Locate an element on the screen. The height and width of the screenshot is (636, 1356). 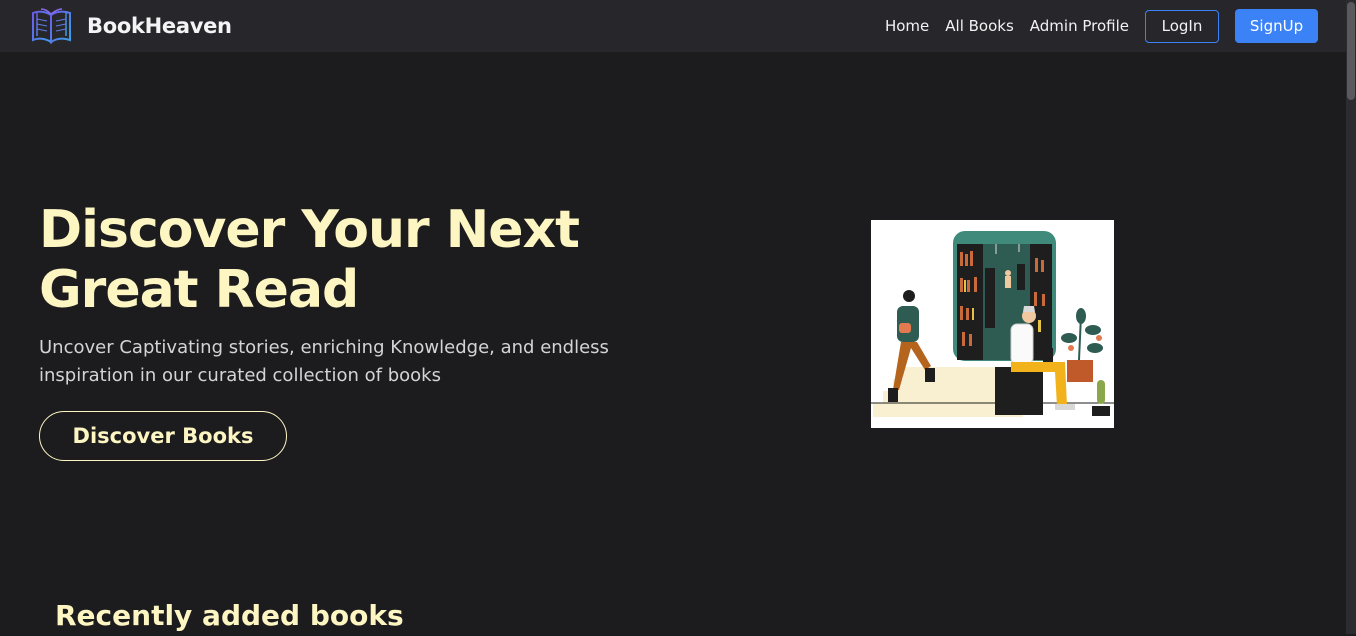
login-button: LogIn is located at coordinates (1182, 26).